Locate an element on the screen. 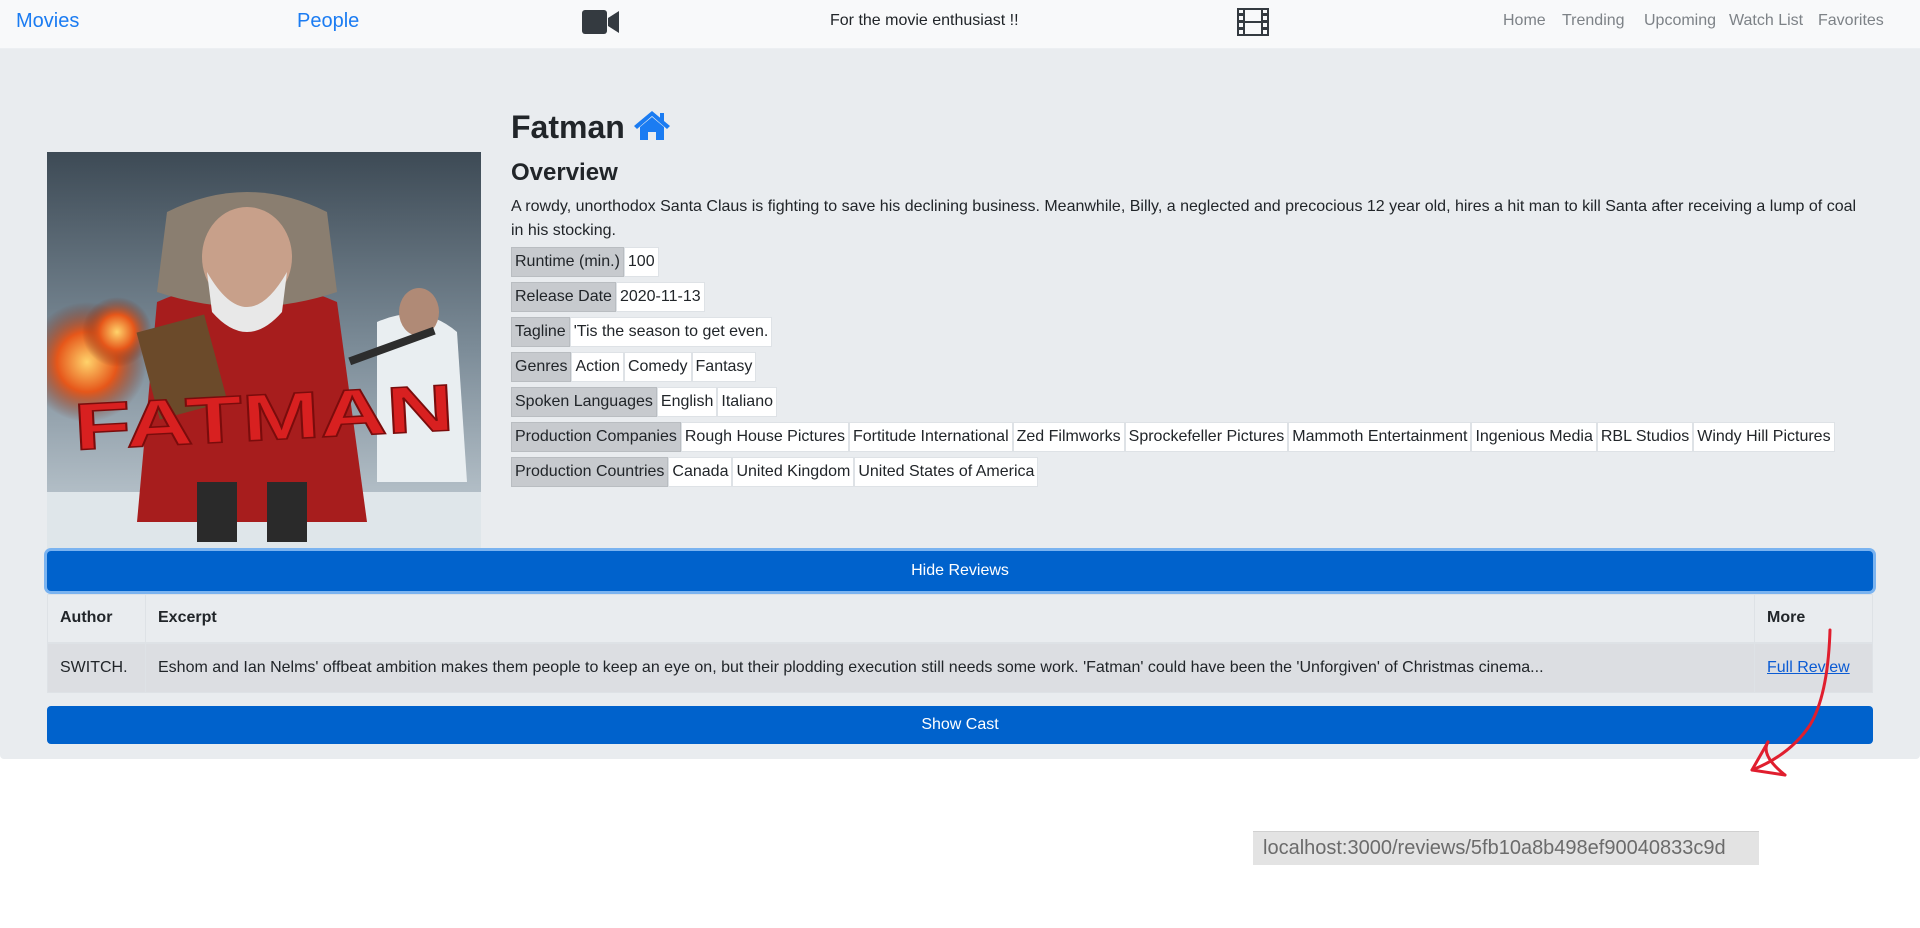 This screenshot has height=928, width=1920. release-date-label: Release Date is located at coordinates (563, 297).